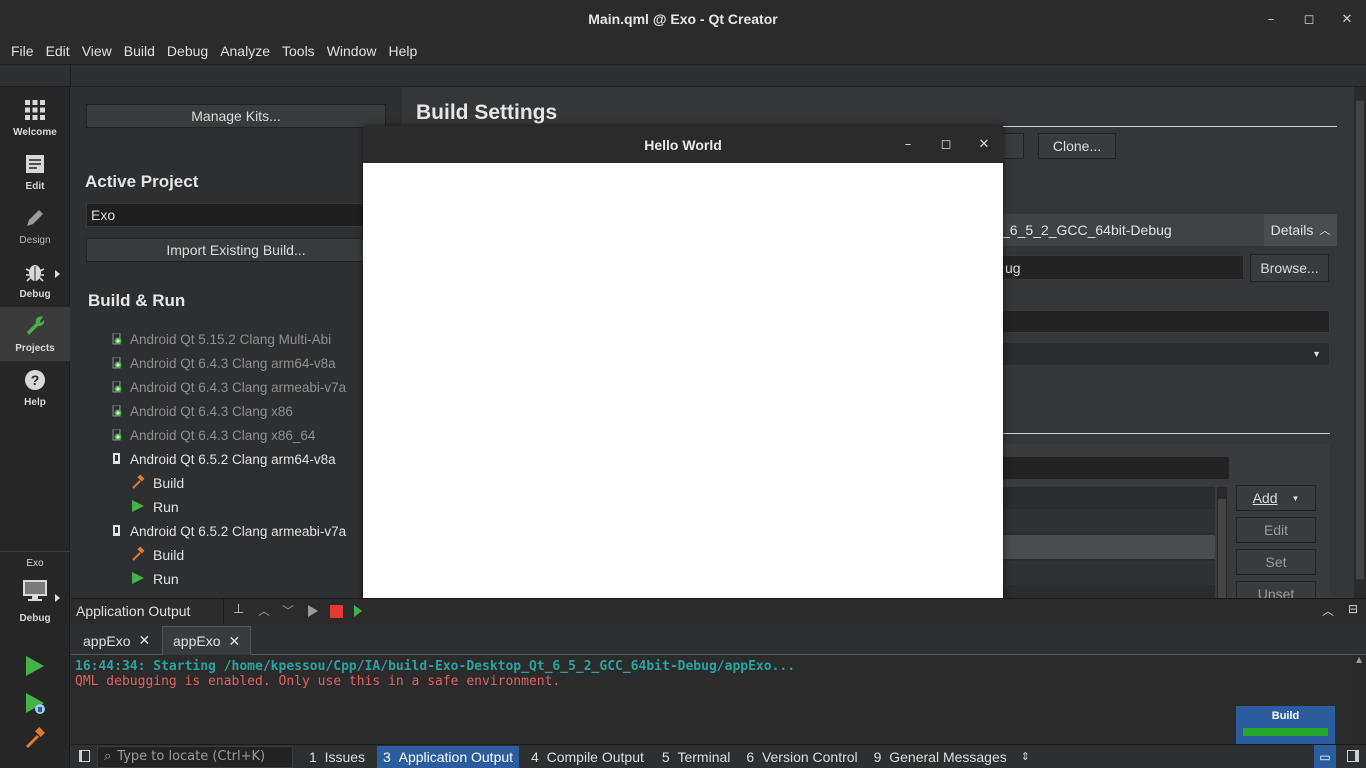 The image size is (1366, 768). What do you see at coordinates (191, 756) in the screenshot?
I see `locator-placeholder: Type to locate (Ctrl+K)` at bounding box center [191, 756].